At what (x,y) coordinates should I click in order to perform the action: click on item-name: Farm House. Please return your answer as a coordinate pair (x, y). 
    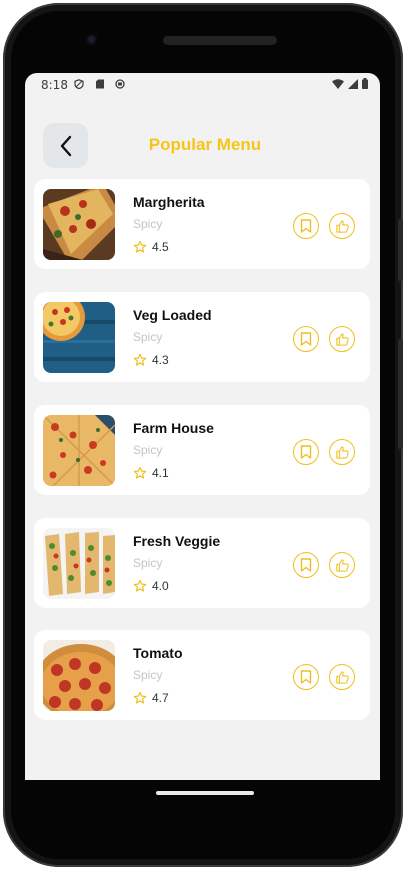
    Looking at the image, I should click on (173, 428).